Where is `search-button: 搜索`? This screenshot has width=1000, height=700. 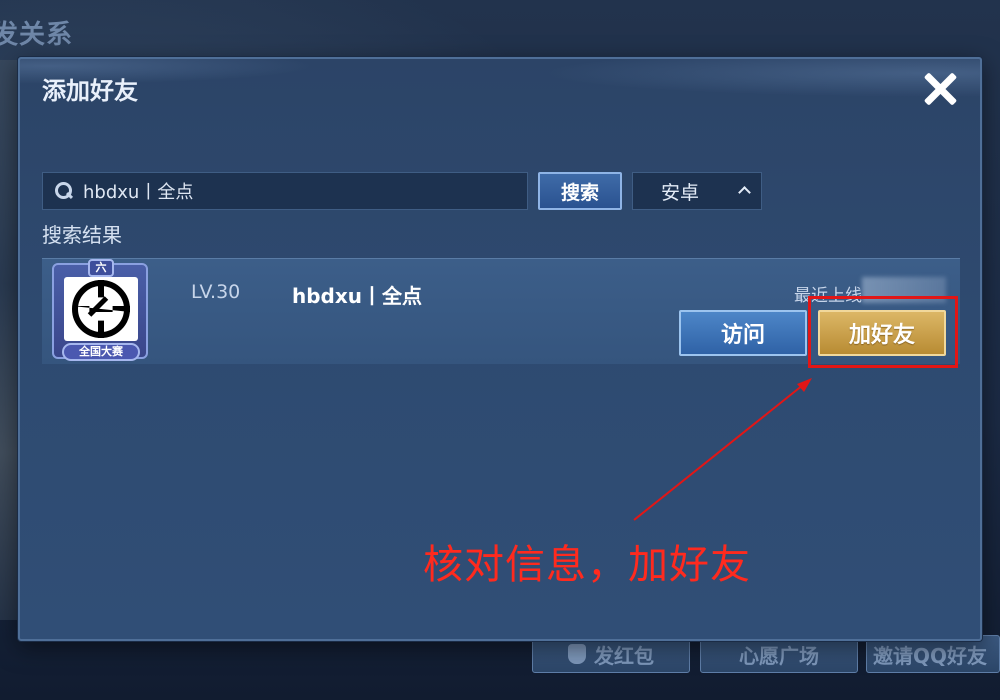 search-button: 搜索 is located at coordinates (580, 191).